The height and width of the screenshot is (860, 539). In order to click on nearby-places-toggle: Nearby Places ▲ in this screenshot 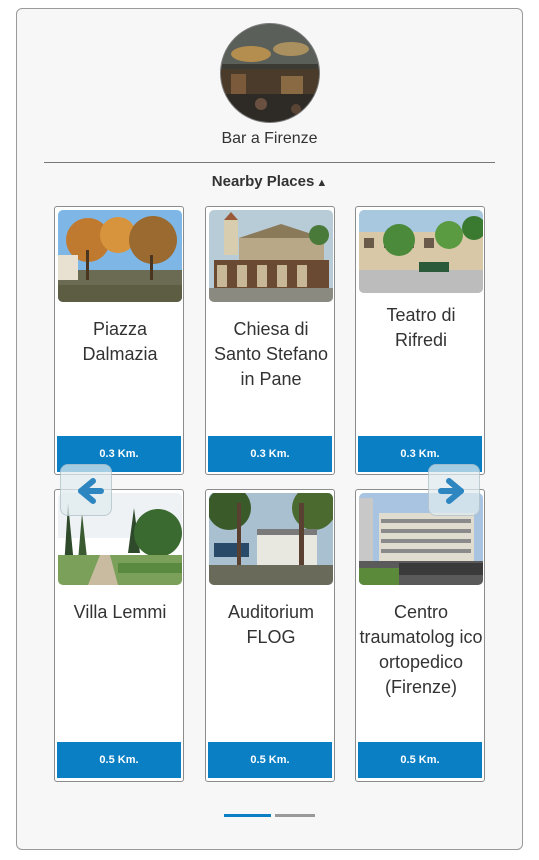, I will do `click(269, 181)`.